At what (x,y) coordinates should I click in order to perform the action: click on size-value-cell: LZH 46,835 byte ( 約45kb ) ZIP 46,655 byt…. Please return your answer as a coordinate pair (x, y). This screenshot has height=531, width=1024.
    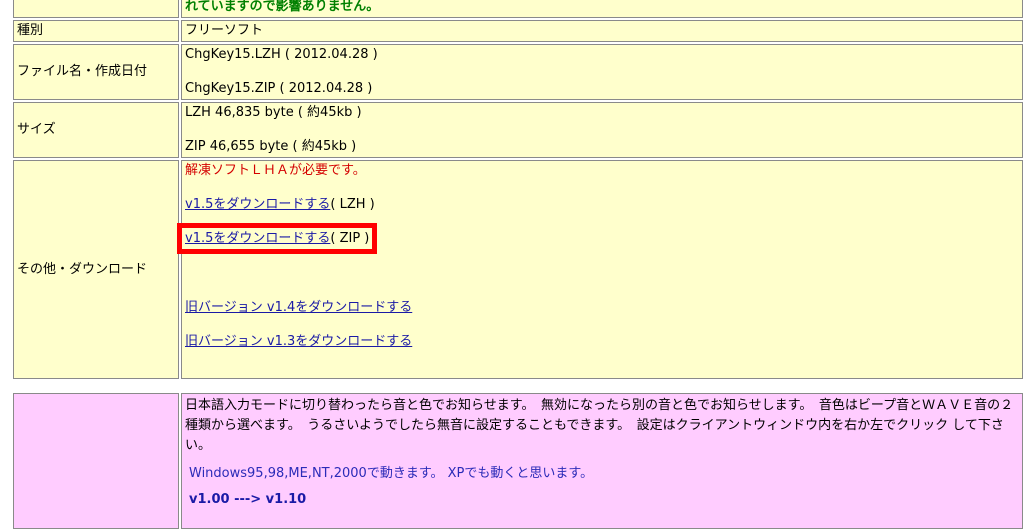
    Looking at the image, I should click on (602, 130).